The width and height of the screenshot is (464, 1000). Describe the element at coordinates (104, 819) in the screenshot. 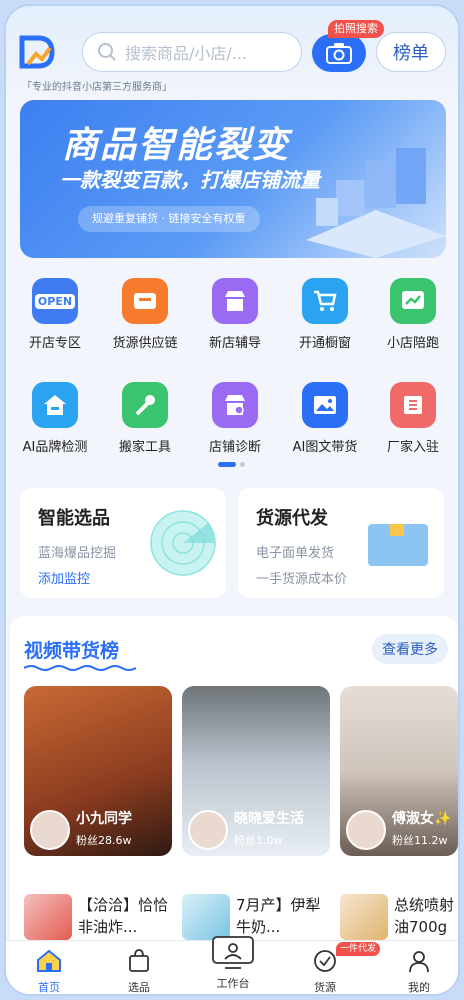

I see `creator-name: 小九同学` at that location.